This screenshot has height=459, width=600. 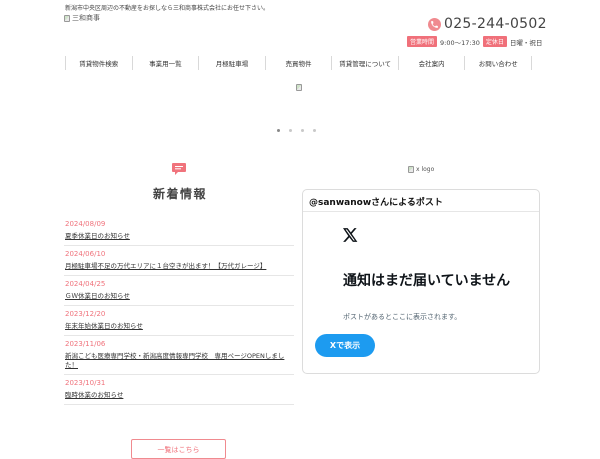 What do you see at coordinates (165, 63) in the screenshot?
I see `nav-commercial-list: 事業用一覧` at bounding box center [165, 63].